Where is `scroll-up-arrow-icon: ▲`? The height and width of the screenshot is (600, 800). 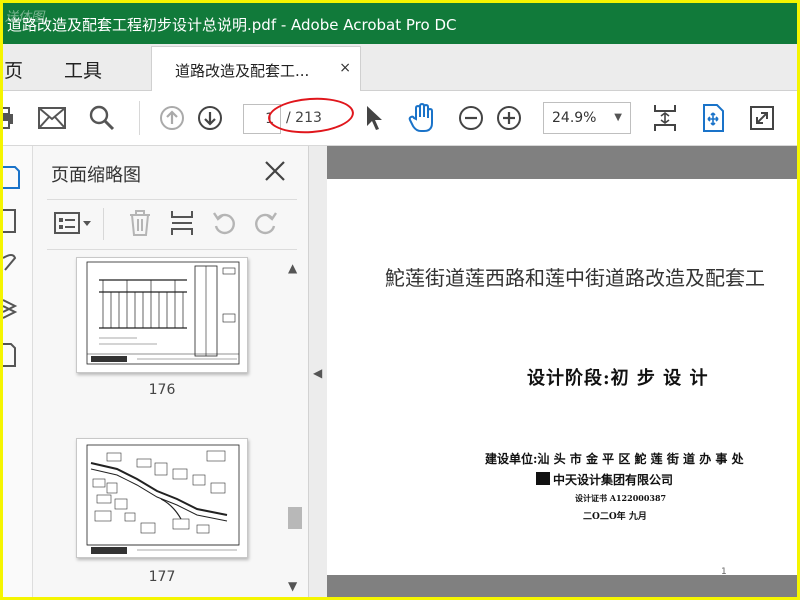
scroll-up-arrow-icon: ▲ is located at coordinates (292, 268).